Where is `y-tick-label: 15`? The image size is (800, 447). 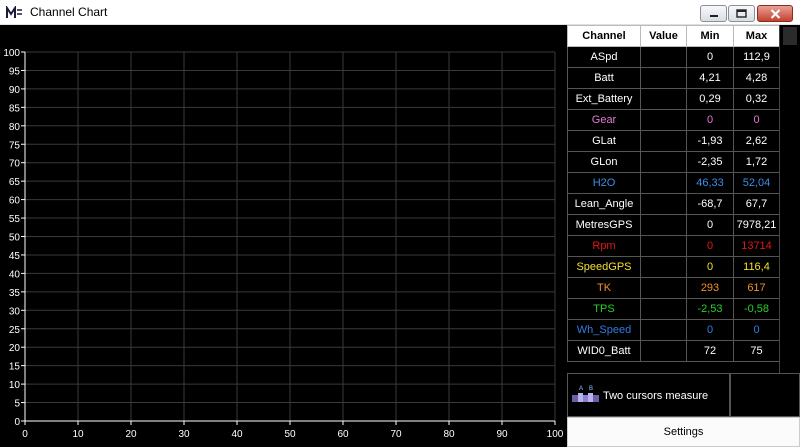
y-tick-label: 15 is located at coordinates (15, 367).